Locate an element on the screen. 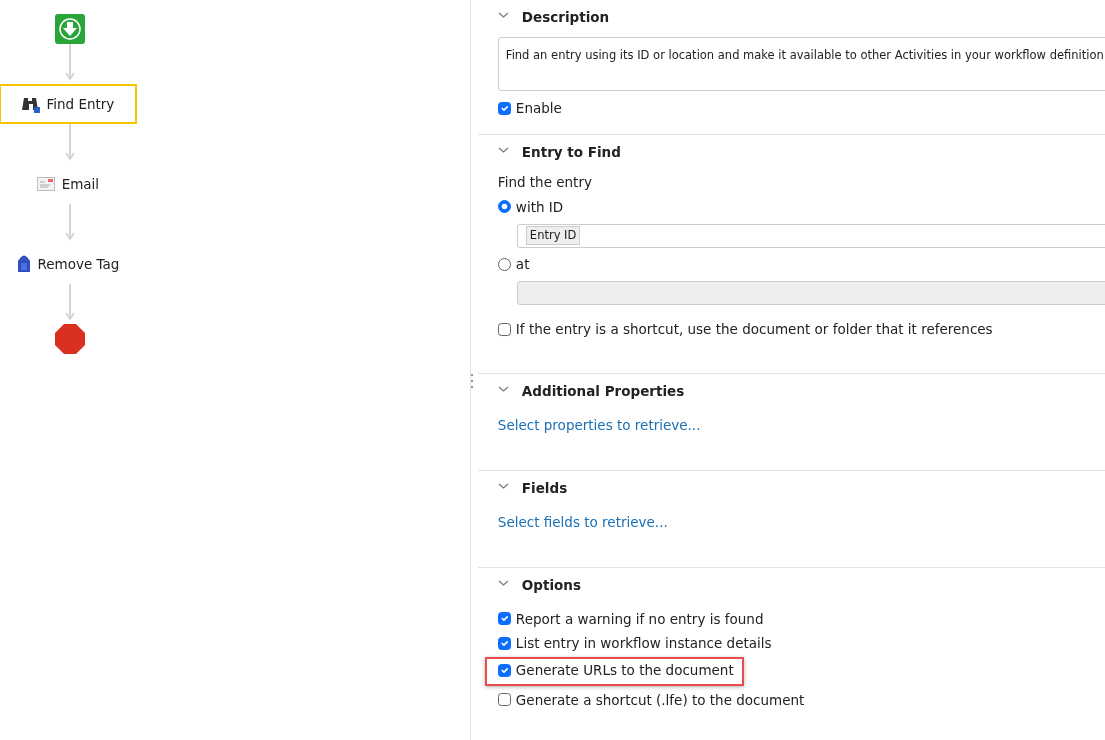  option-label: Generate URLs to the document is located at coordinates (624, 671).